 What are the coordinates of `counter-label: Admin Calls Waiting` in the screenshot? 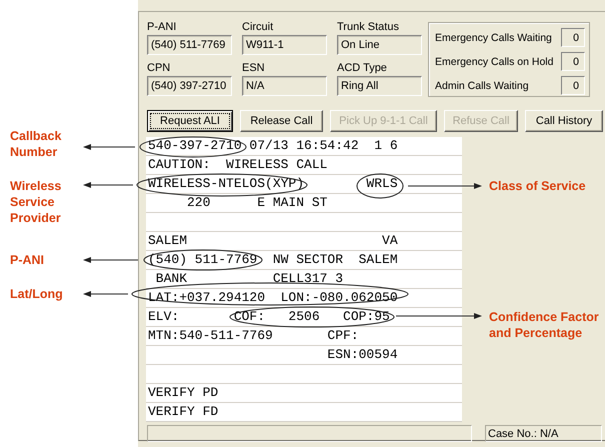 It's located at (482, 86).